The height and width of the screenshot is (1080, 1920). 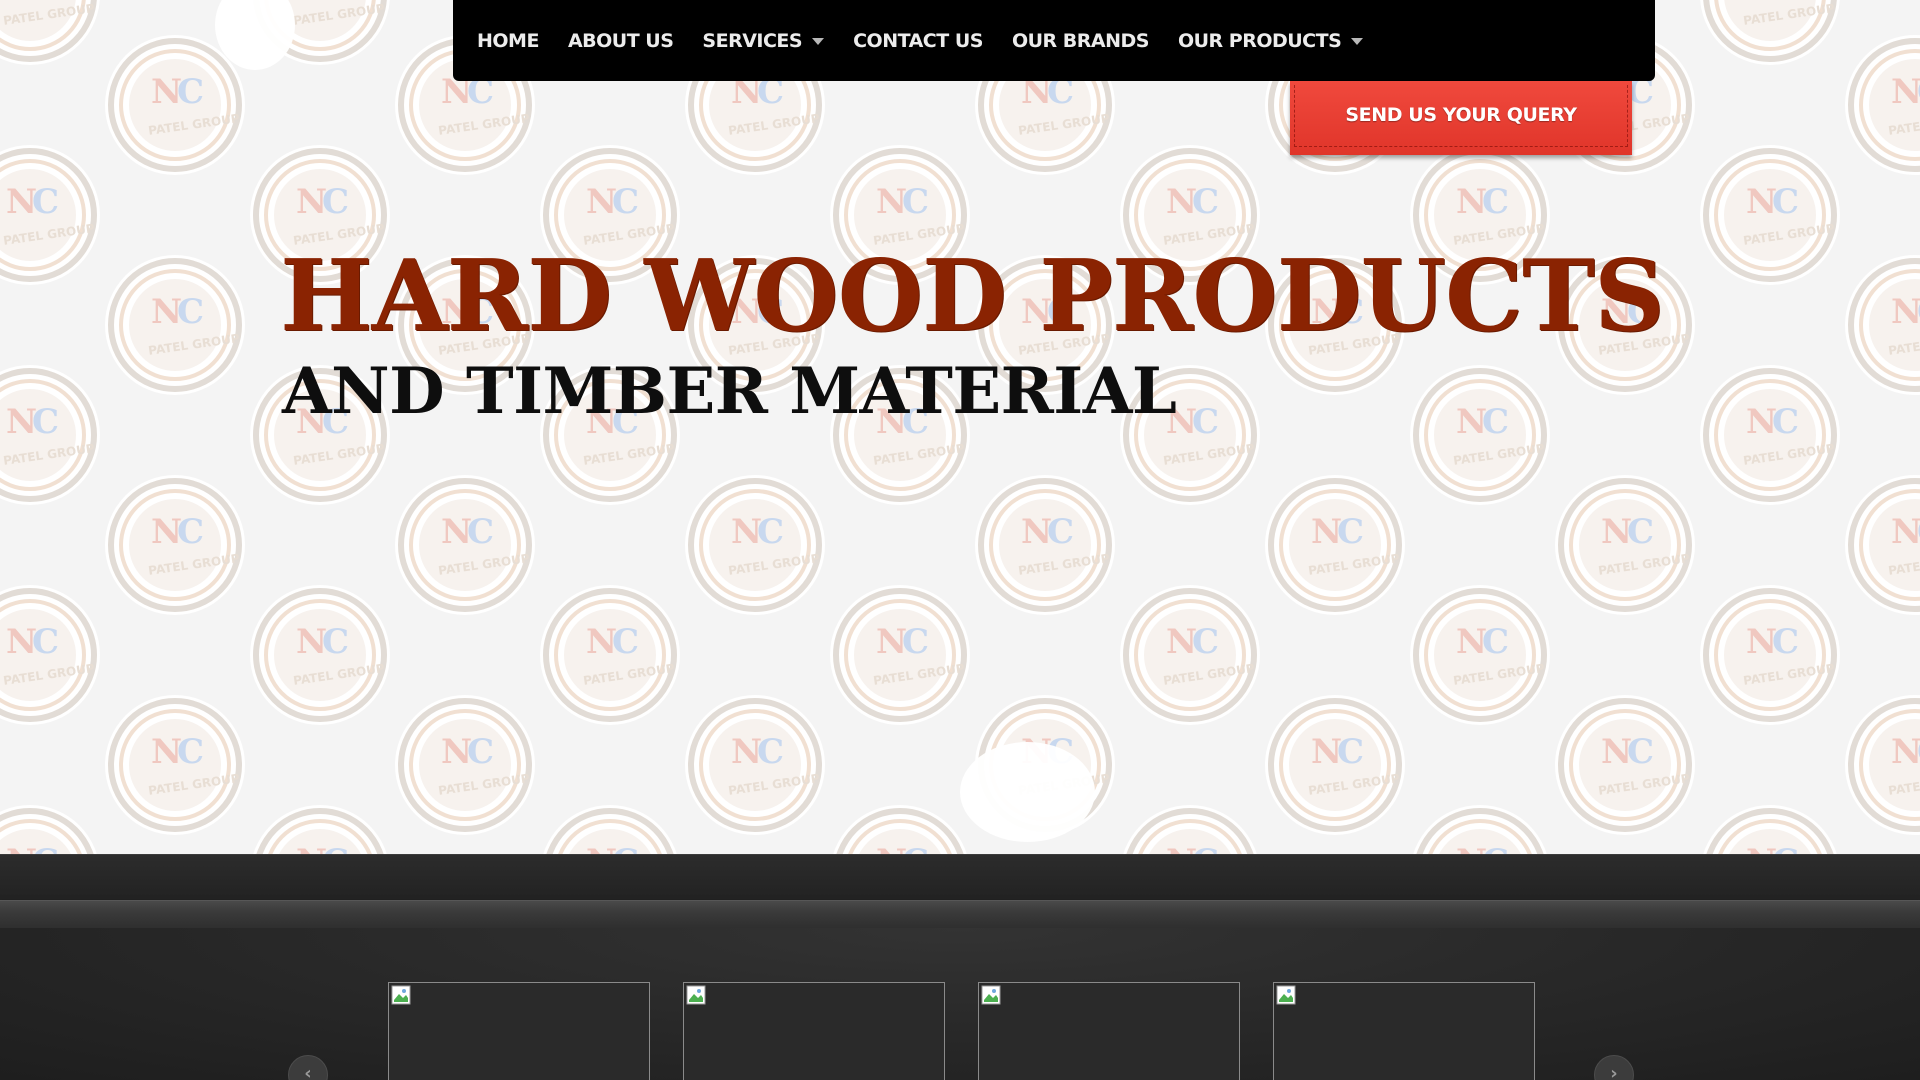 What do you see at coordinates (960, 914) in the screenshot?
I see `shelf-divider` at bounding box center [960, 914].